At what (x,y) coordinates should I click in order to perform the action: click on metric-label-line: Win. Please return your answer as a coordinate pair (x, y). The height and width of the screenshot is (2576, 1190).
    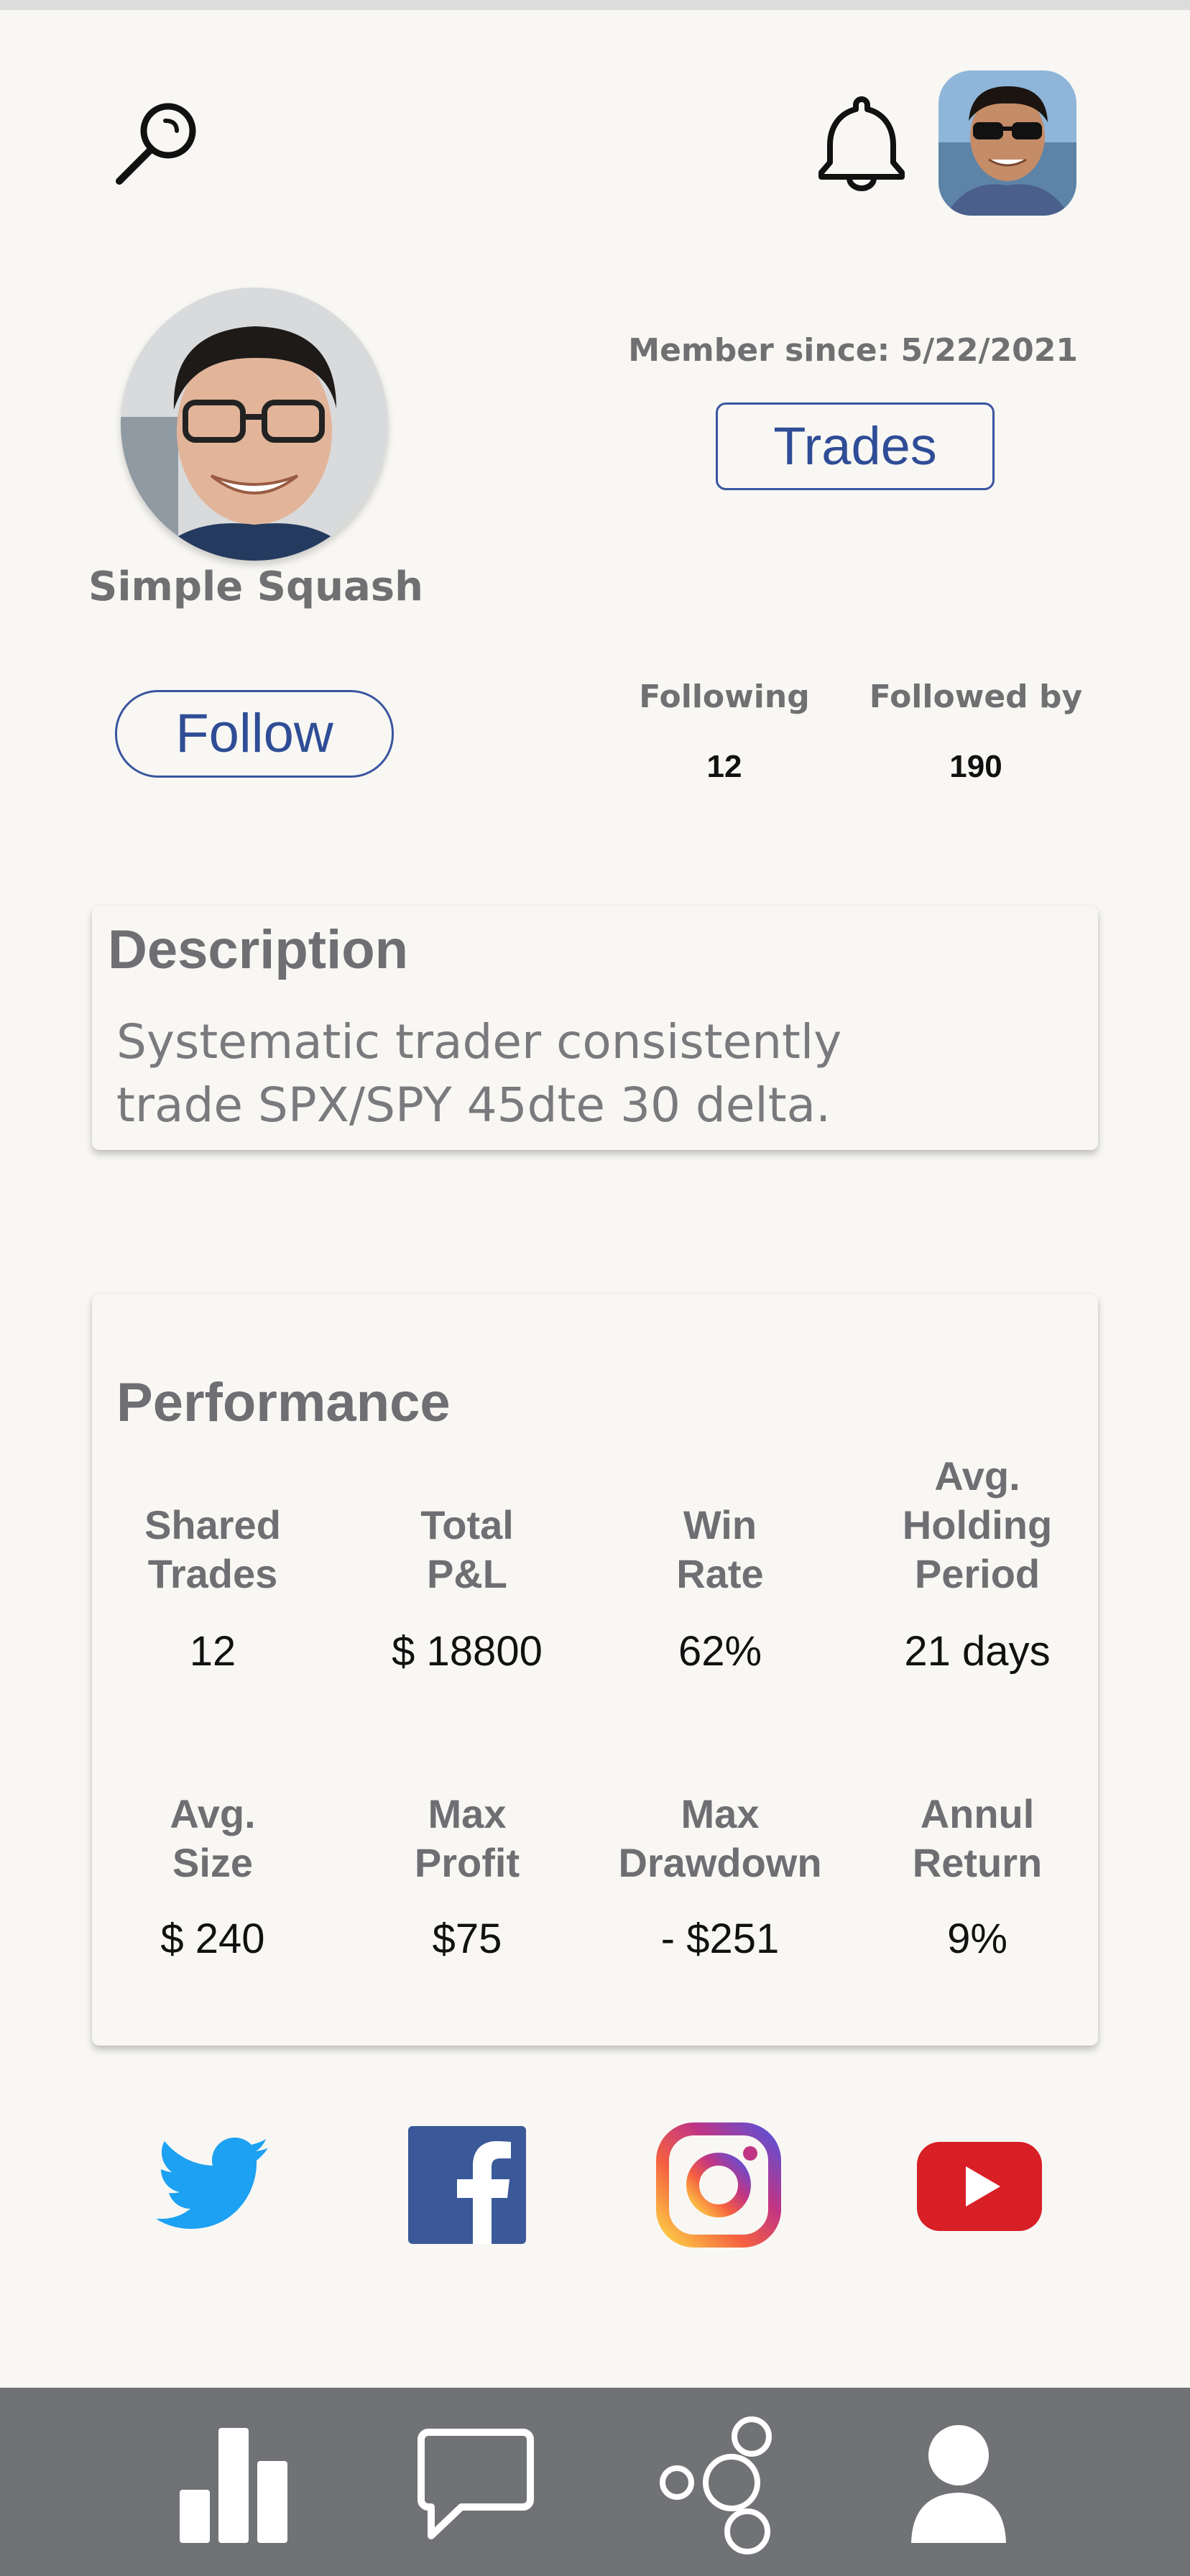
    Looking at the image, I should click on (720, 1524).